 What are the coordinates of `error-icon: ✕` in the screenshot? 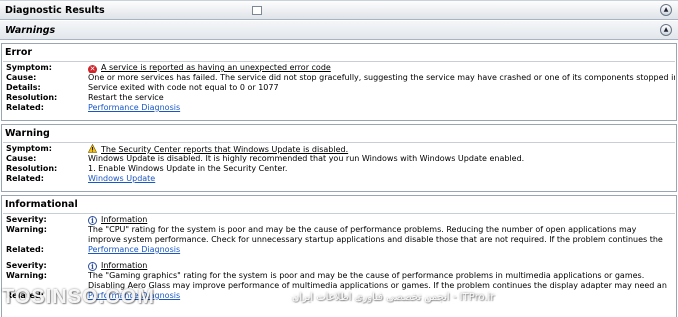 It's located at (92, 69).